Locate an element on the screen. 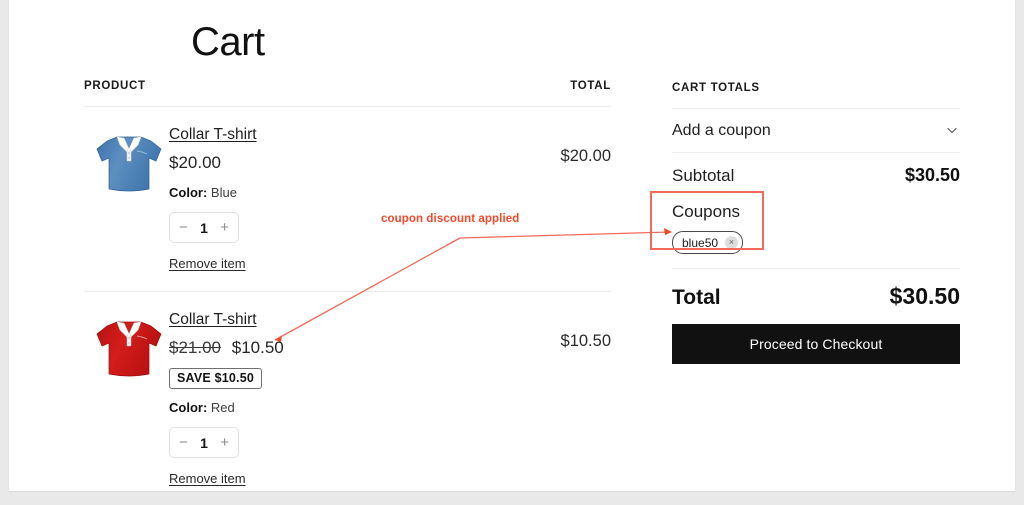 The height and width of the screenshot is (505, 1024). proceed-to-checkout-button: Proceed to Checkout is located at coordinates (816, 344).